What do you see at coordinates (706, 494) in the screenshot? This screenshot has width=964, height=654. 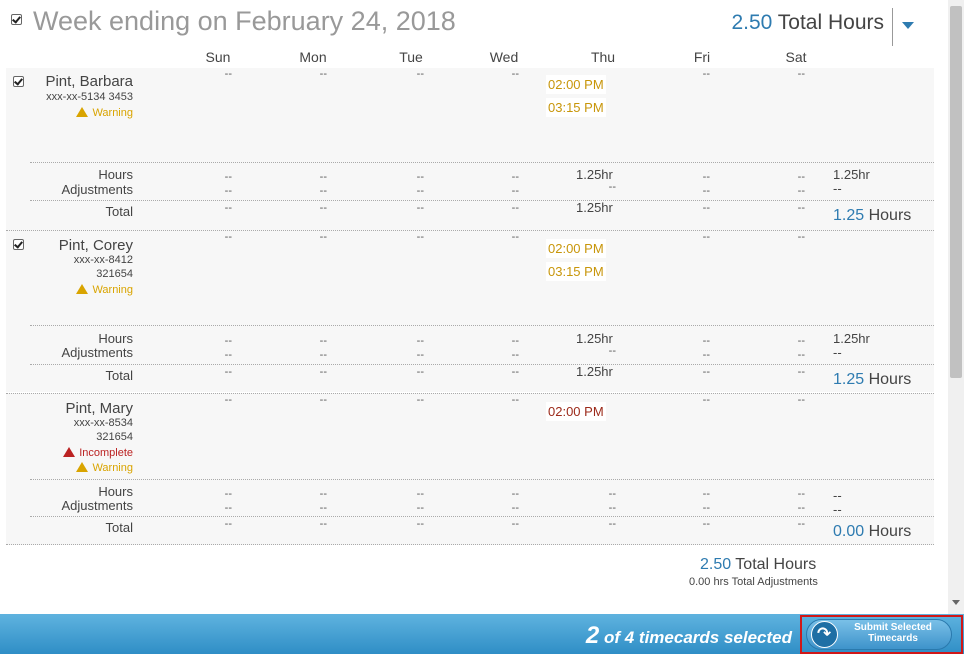 I see `fri-hours: --` at bounding box center [706, 494].